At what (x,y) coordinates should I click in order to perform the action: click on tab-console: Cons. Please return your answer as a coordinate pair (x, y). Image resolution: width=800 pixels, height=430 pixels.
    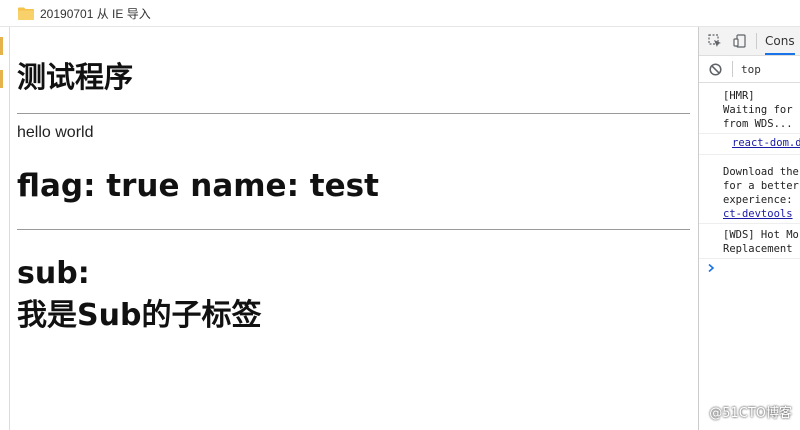
    Looking at the image, I should click on (780, 41).